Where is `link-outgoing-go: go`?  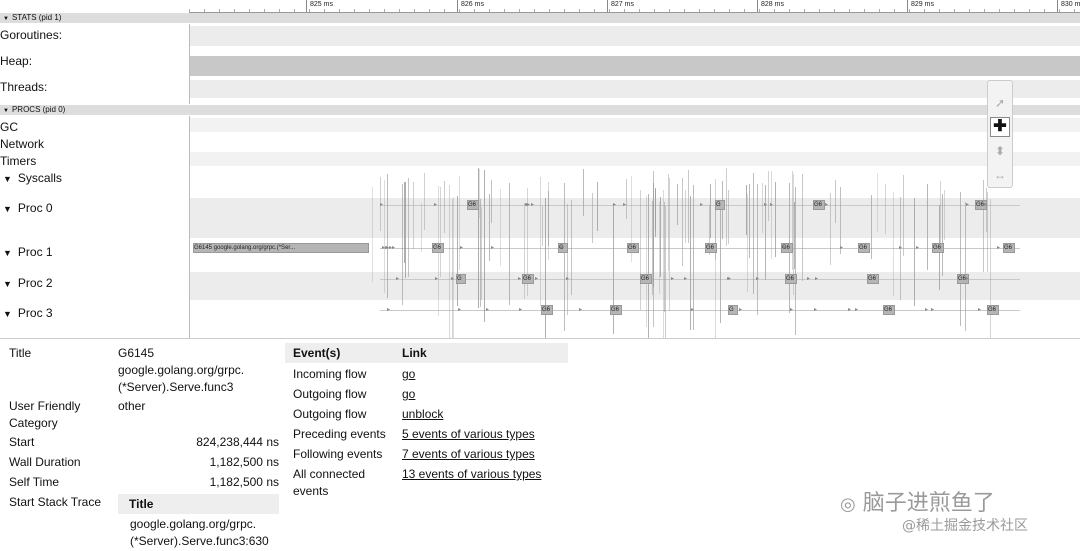 link-outgoing-go: go is located at coordinates (408, 394).